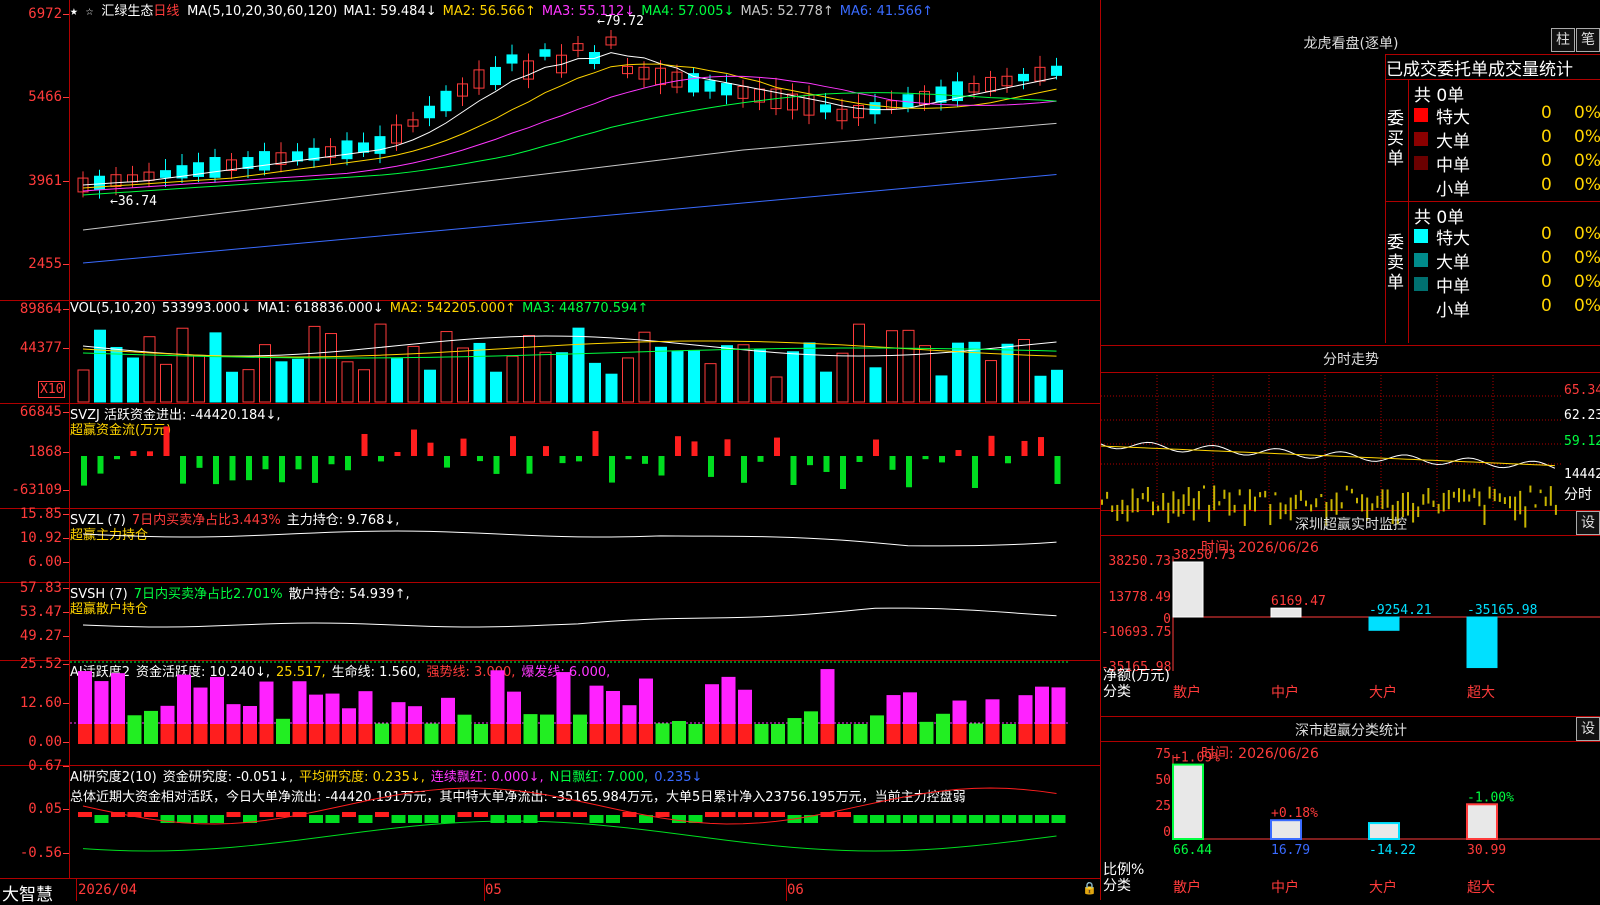  Describe the element at coordinates (31, 452) in the screenshot. I see `axis-label: 1868` at that location.